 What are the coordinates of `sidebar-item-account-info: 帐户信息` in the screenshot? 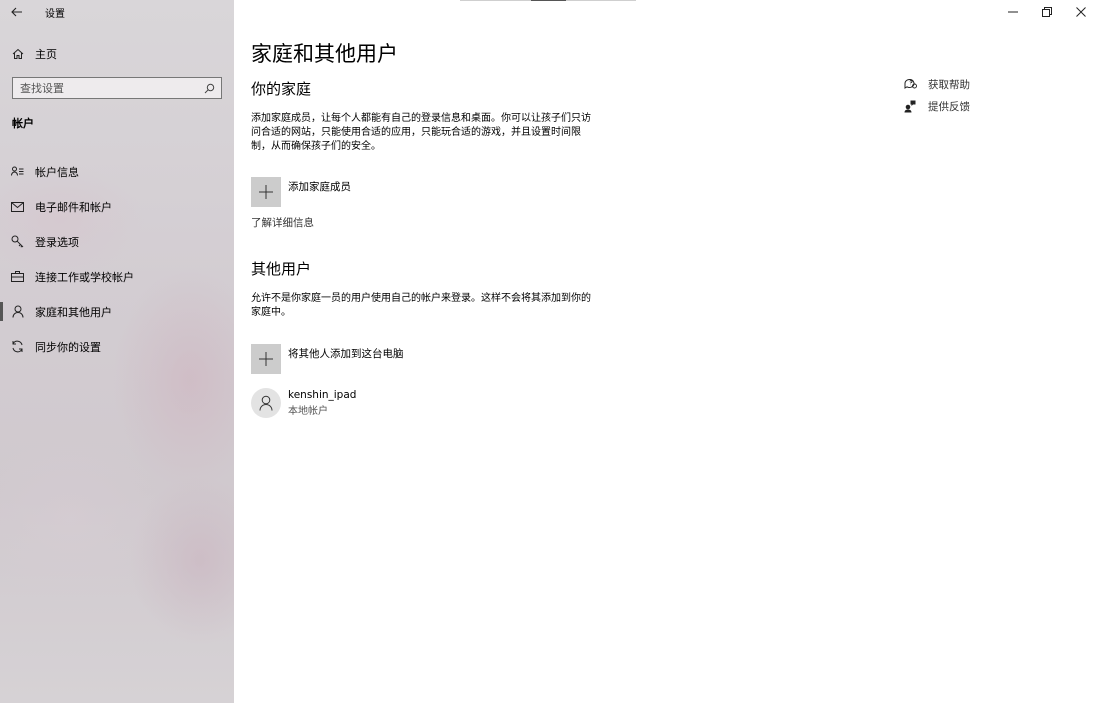 It's located at (117, 171).